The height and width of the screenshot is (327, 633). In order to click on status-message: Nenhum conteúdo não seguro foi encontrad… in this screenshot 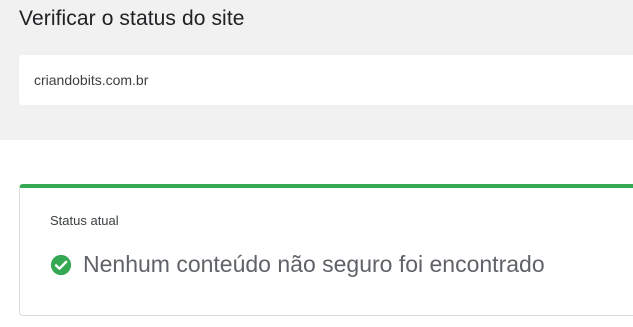, I will do `click(314, 264)`.